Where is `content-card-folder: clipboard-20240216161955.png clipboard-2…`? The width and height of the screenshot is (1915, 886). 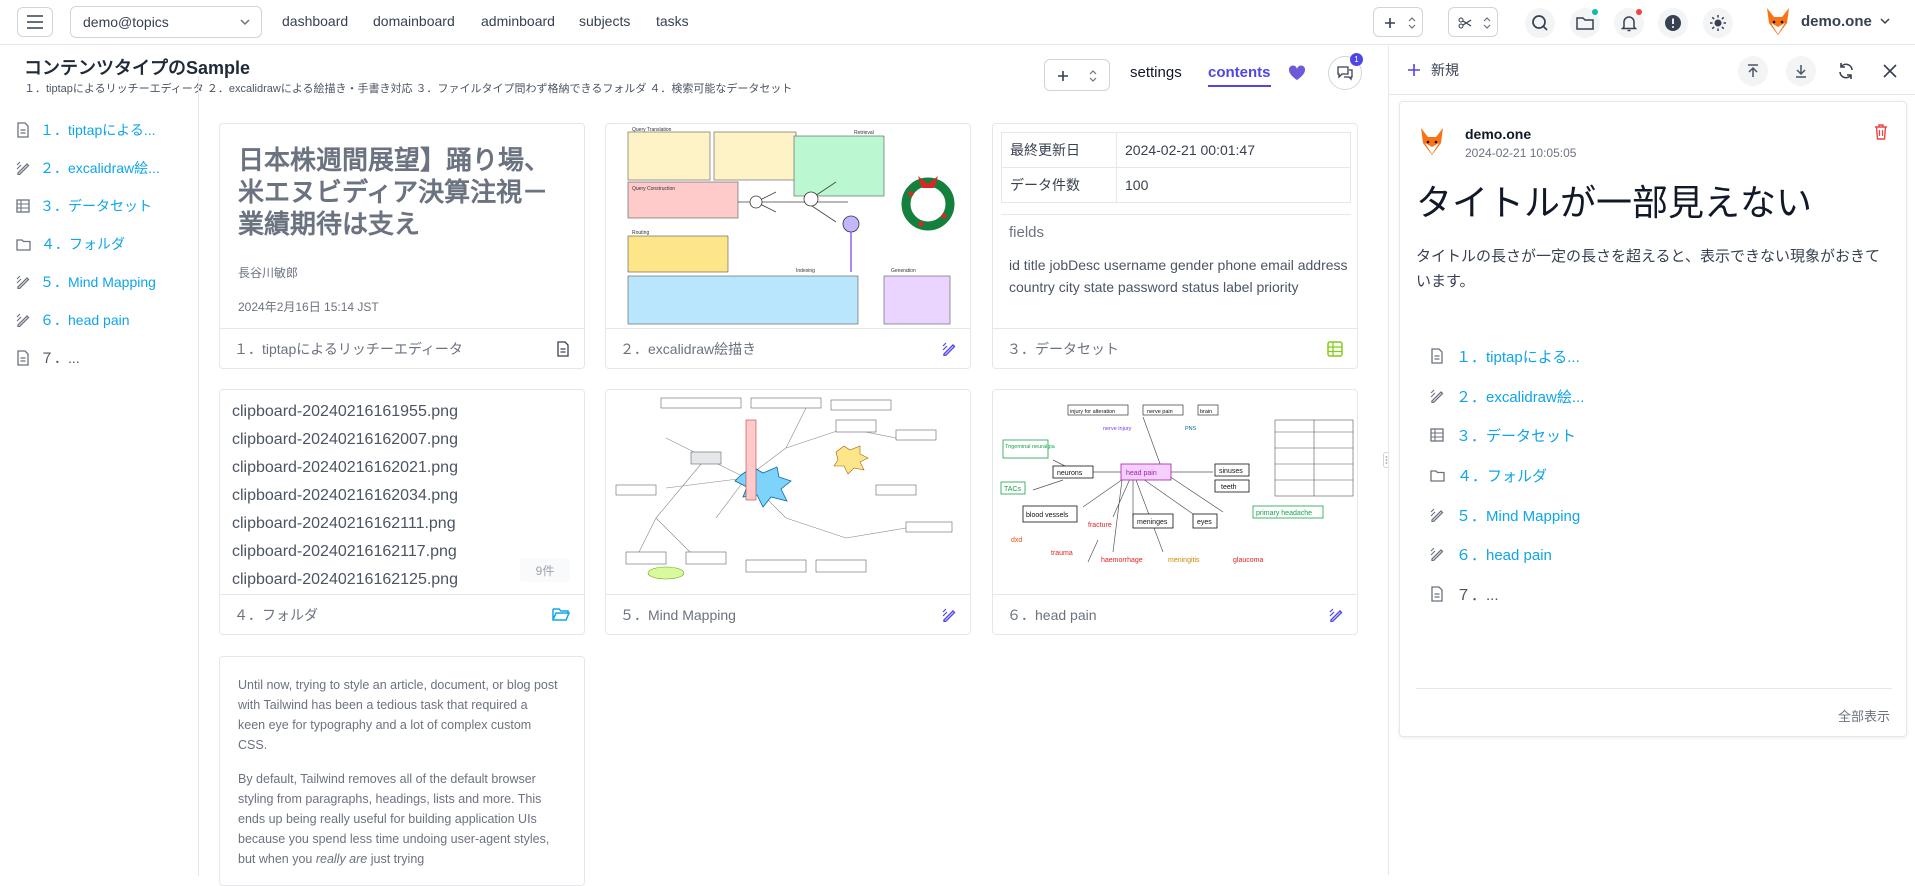
content-card-folder: clipboard-20240216161955.png clipboard-2… is located at coordinates (402, 512).